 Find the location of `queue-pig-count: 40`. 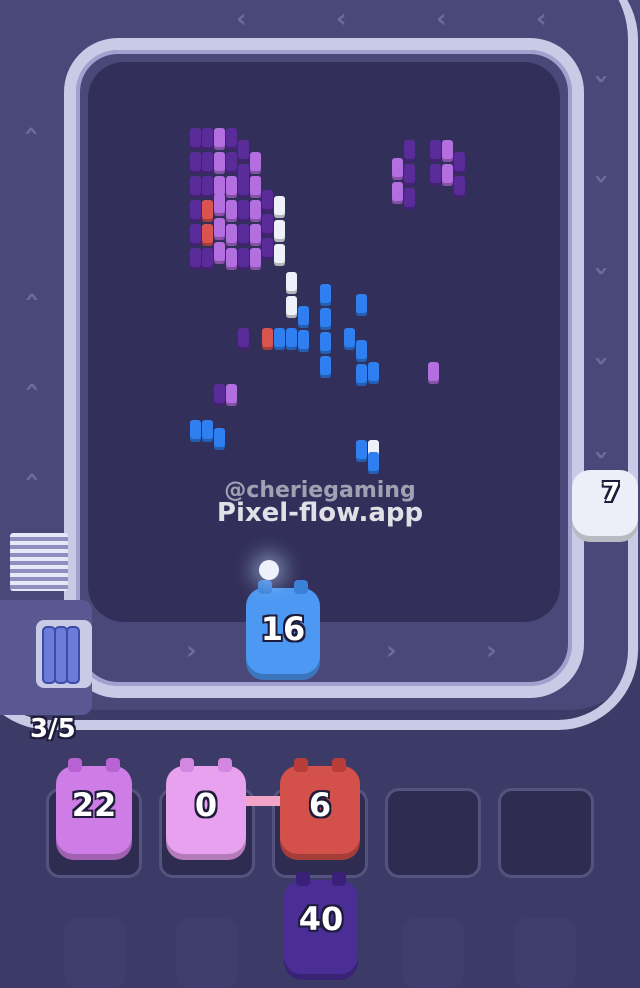

queue-pig-count: 40 is located at coordinates (321, 919).